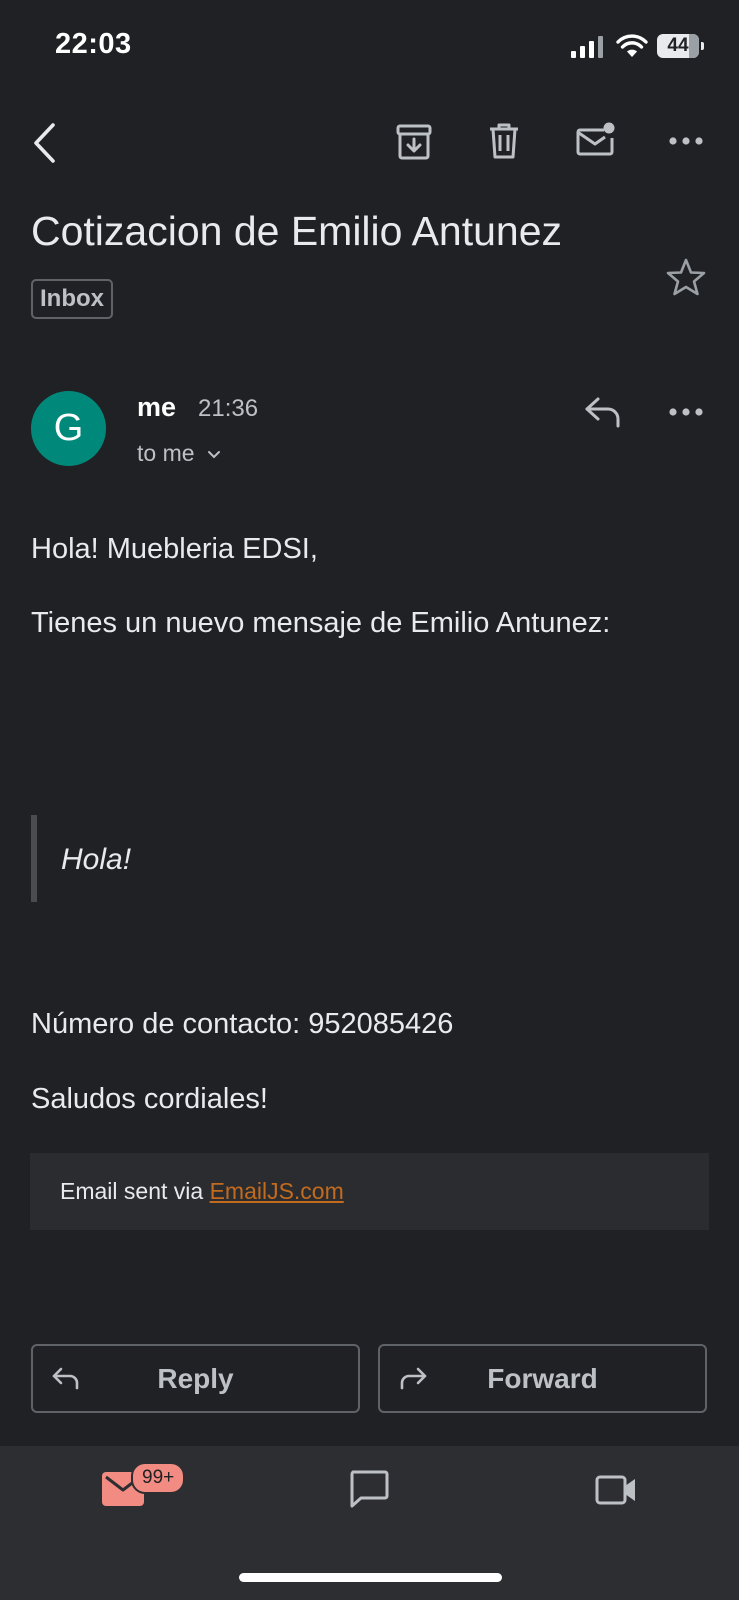  What do you see at coordinates (686, 141) in the screenshot?
I see `more-horizontal-icon` at bounding box center [686, 141].